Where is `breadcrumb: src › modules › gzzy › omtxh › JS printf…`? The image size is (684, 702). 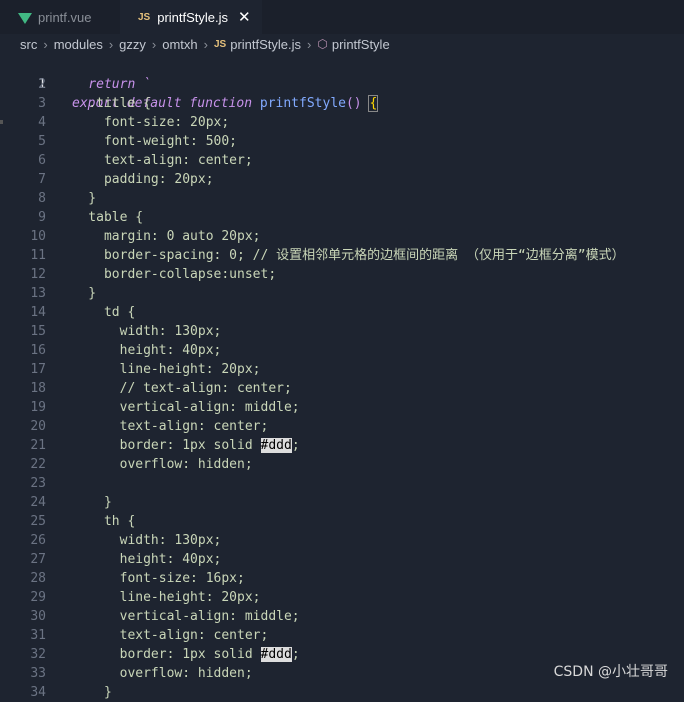 breadcrumb: src › modules › gzzy › omtxh › JS printf… is located at coordinates (342, 44).